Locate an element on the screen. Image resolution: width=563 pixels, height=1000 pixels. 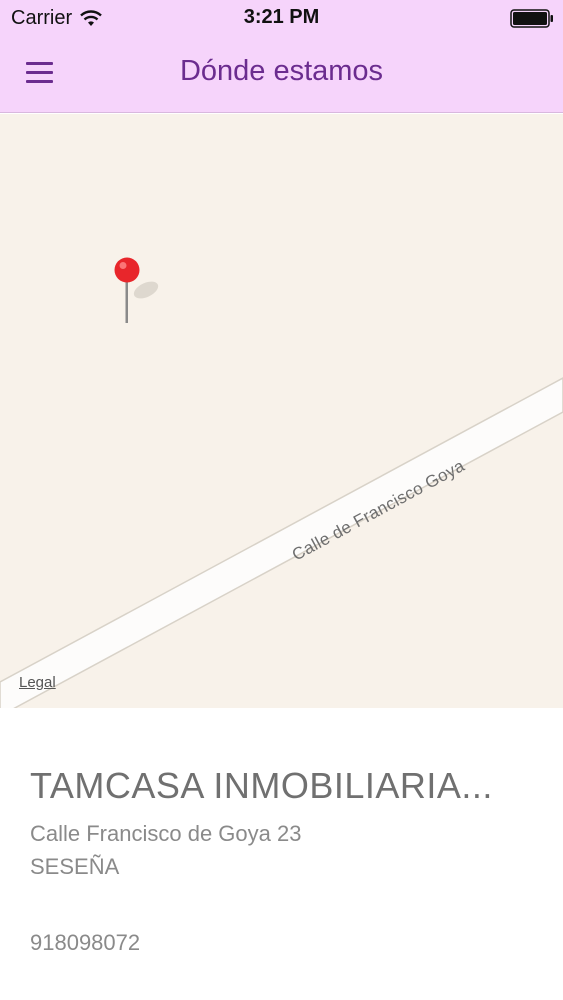
phone-number: 918098072 is located at coordinates (85, 943).